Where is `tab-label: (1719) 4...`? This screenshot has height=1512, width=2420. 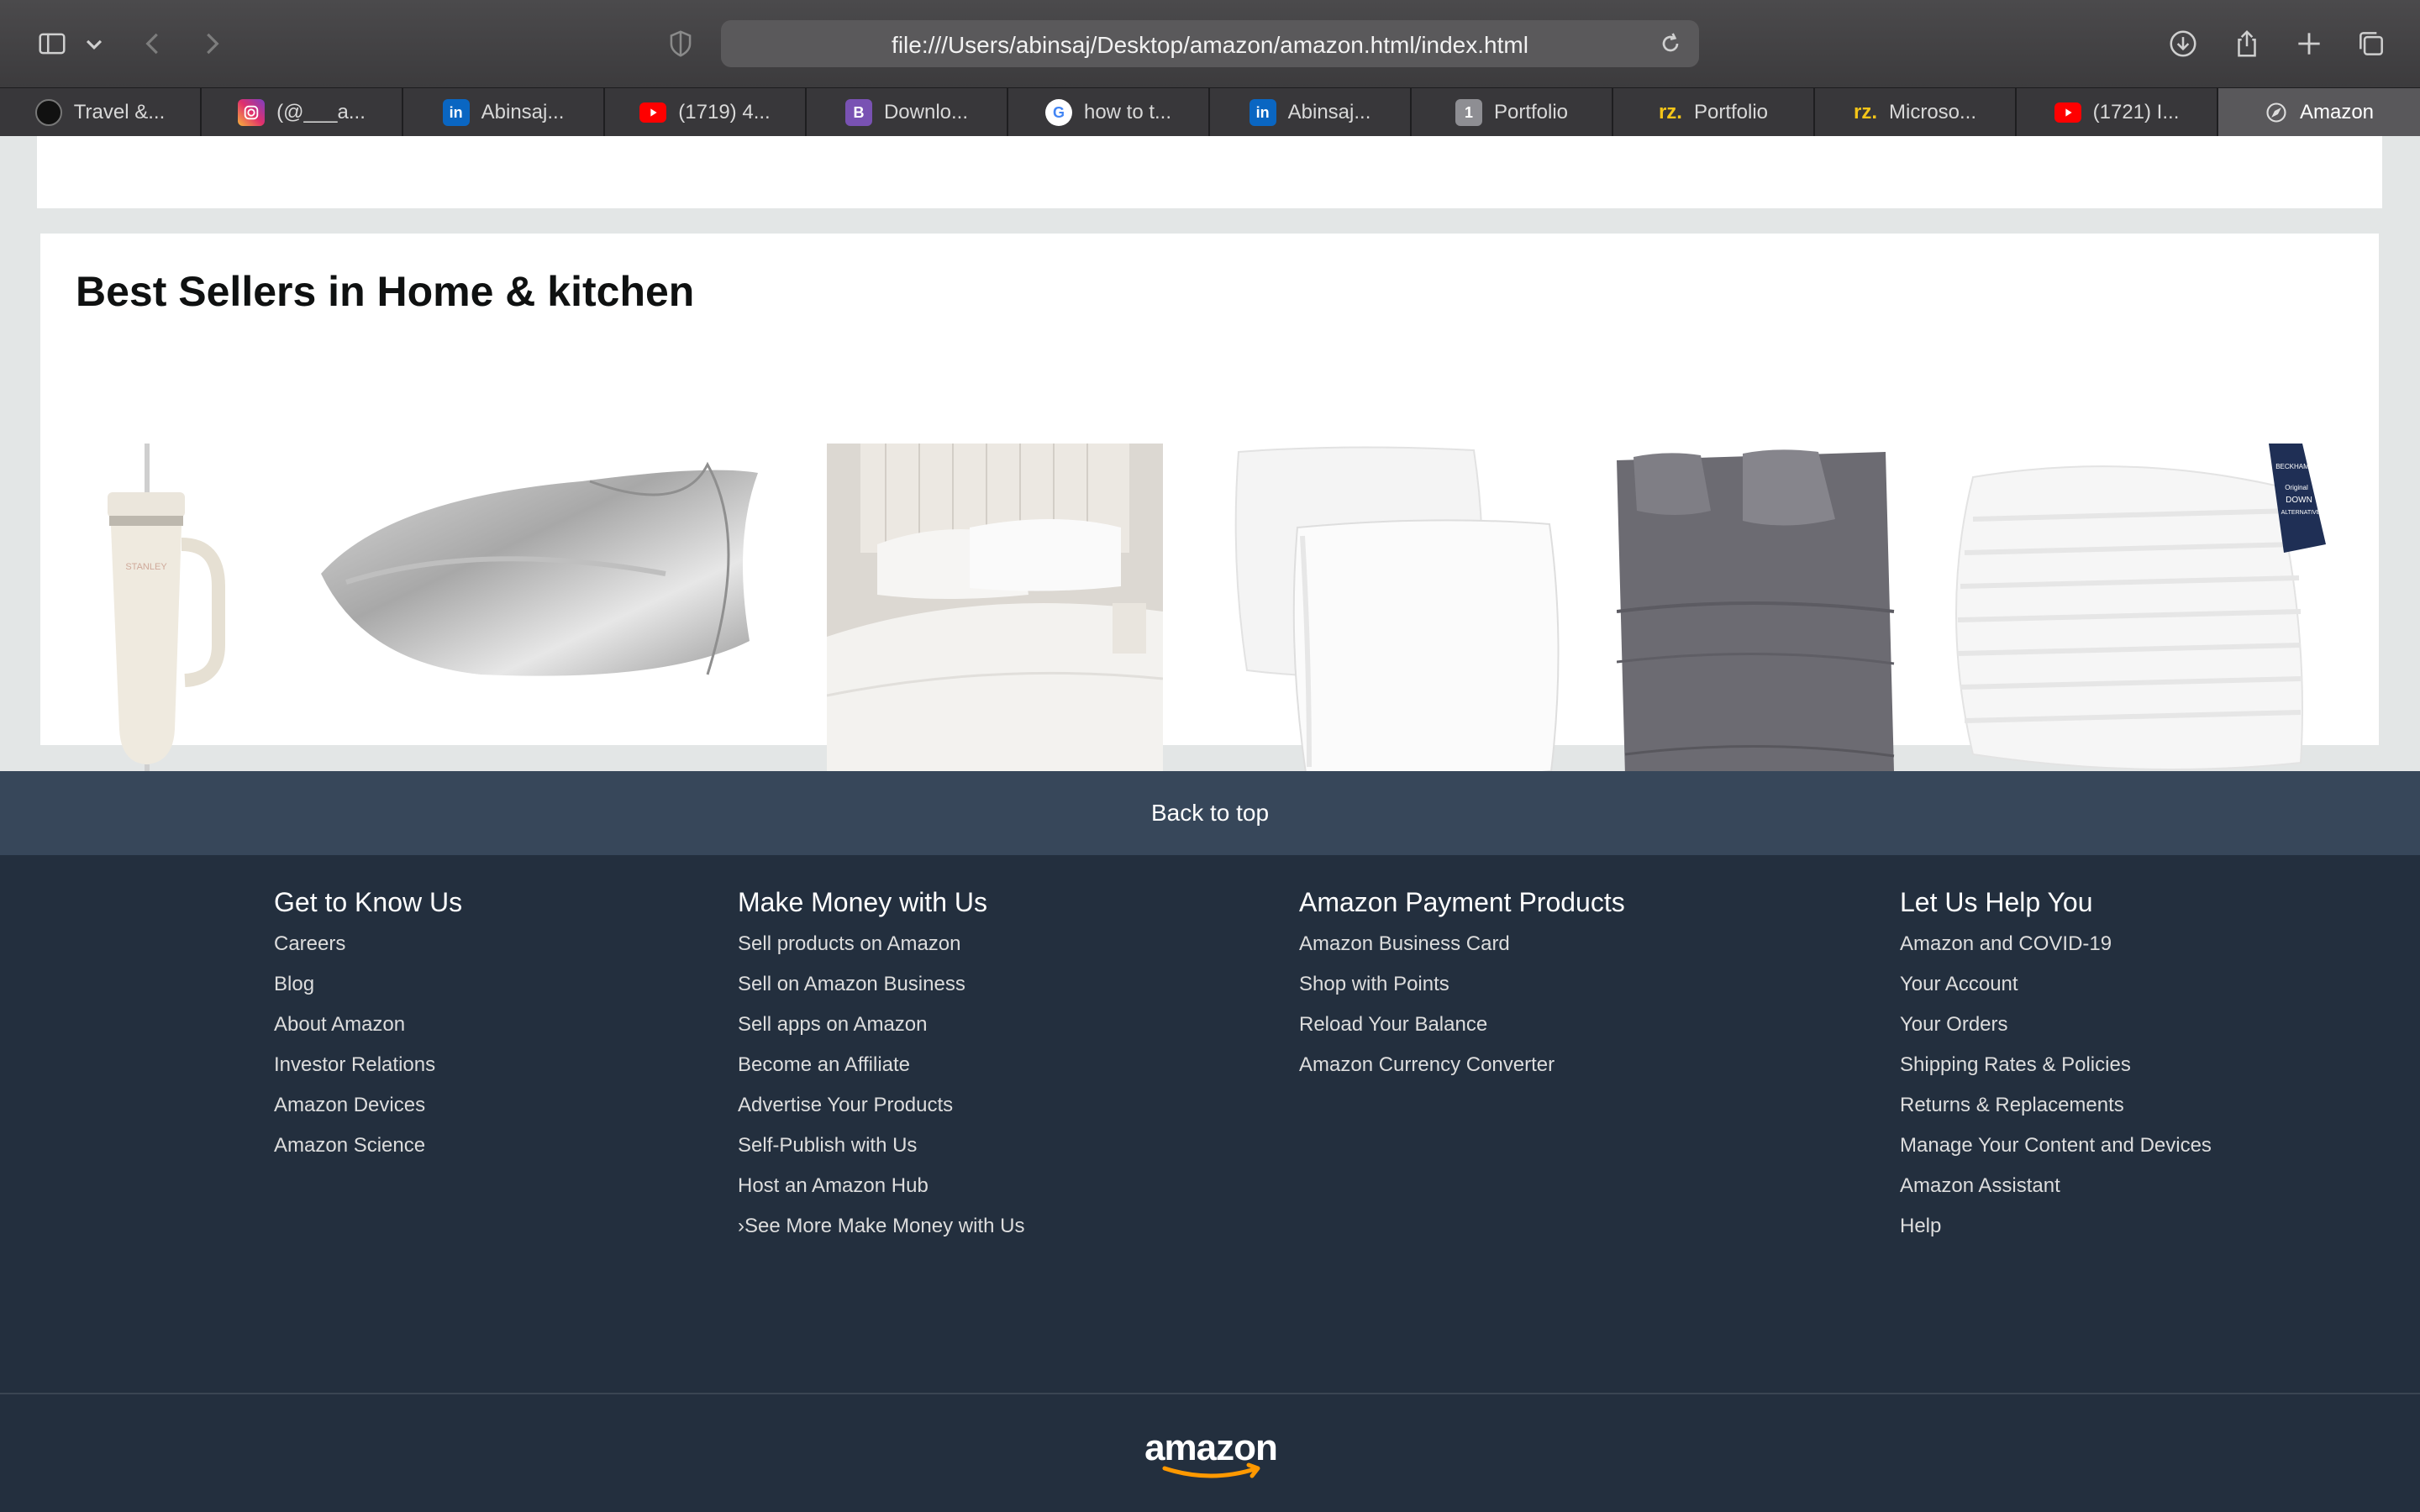
tab-label: (1719) 4... is located at coordinates (724, 112).